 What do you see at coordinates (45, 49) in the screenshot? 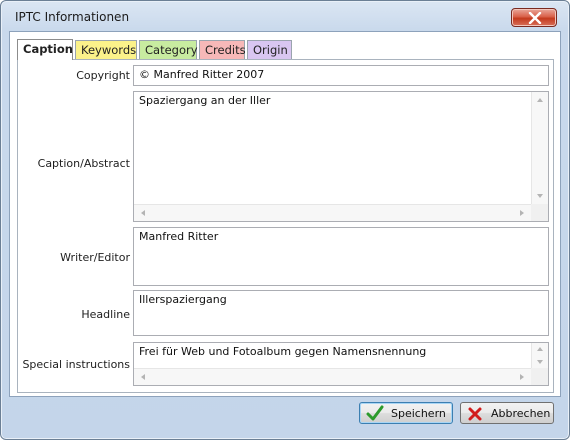
I see `tab-caption: Caption` at bounding box center [45, 49].